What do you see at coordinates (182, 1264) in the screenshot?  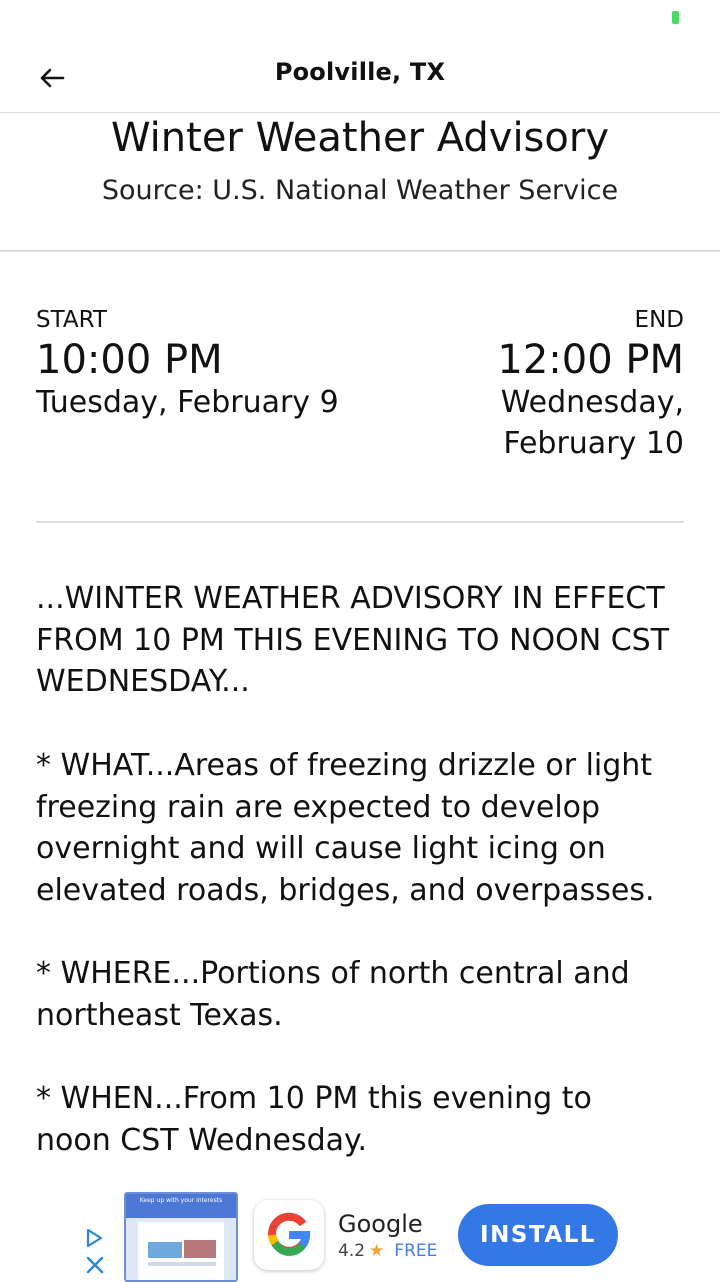 I see `ad-screenshot-text` at bounding box center [182, 1264].